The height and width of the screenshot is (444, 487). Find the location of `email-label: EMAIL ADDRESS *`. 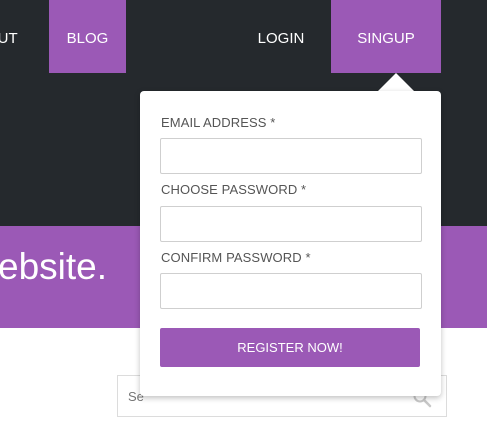

email-label: EMAIL ADDRESS * is located at coordinates (218, 122).